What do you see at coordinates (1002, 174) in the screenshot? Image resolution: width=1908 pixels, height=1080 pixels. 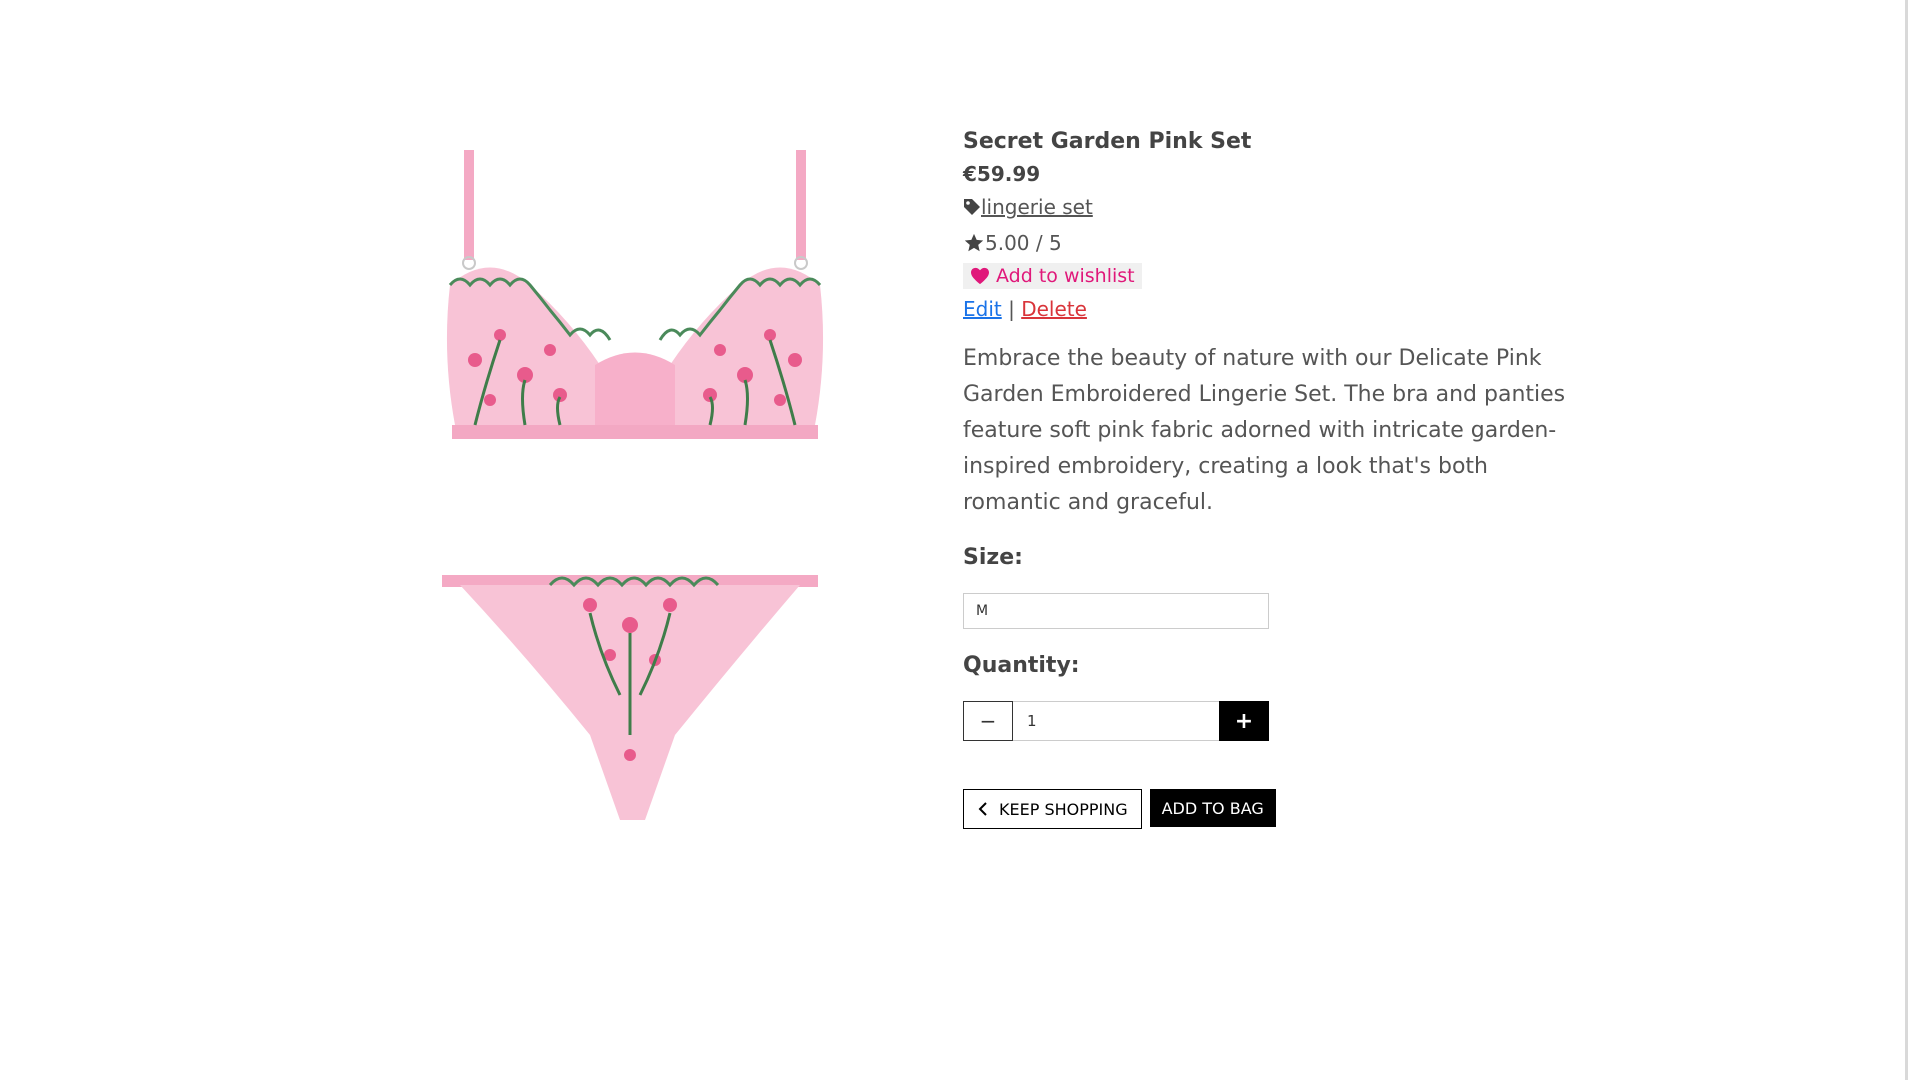 I see `product-price: €59.99` at bounding box center [1002, 174].